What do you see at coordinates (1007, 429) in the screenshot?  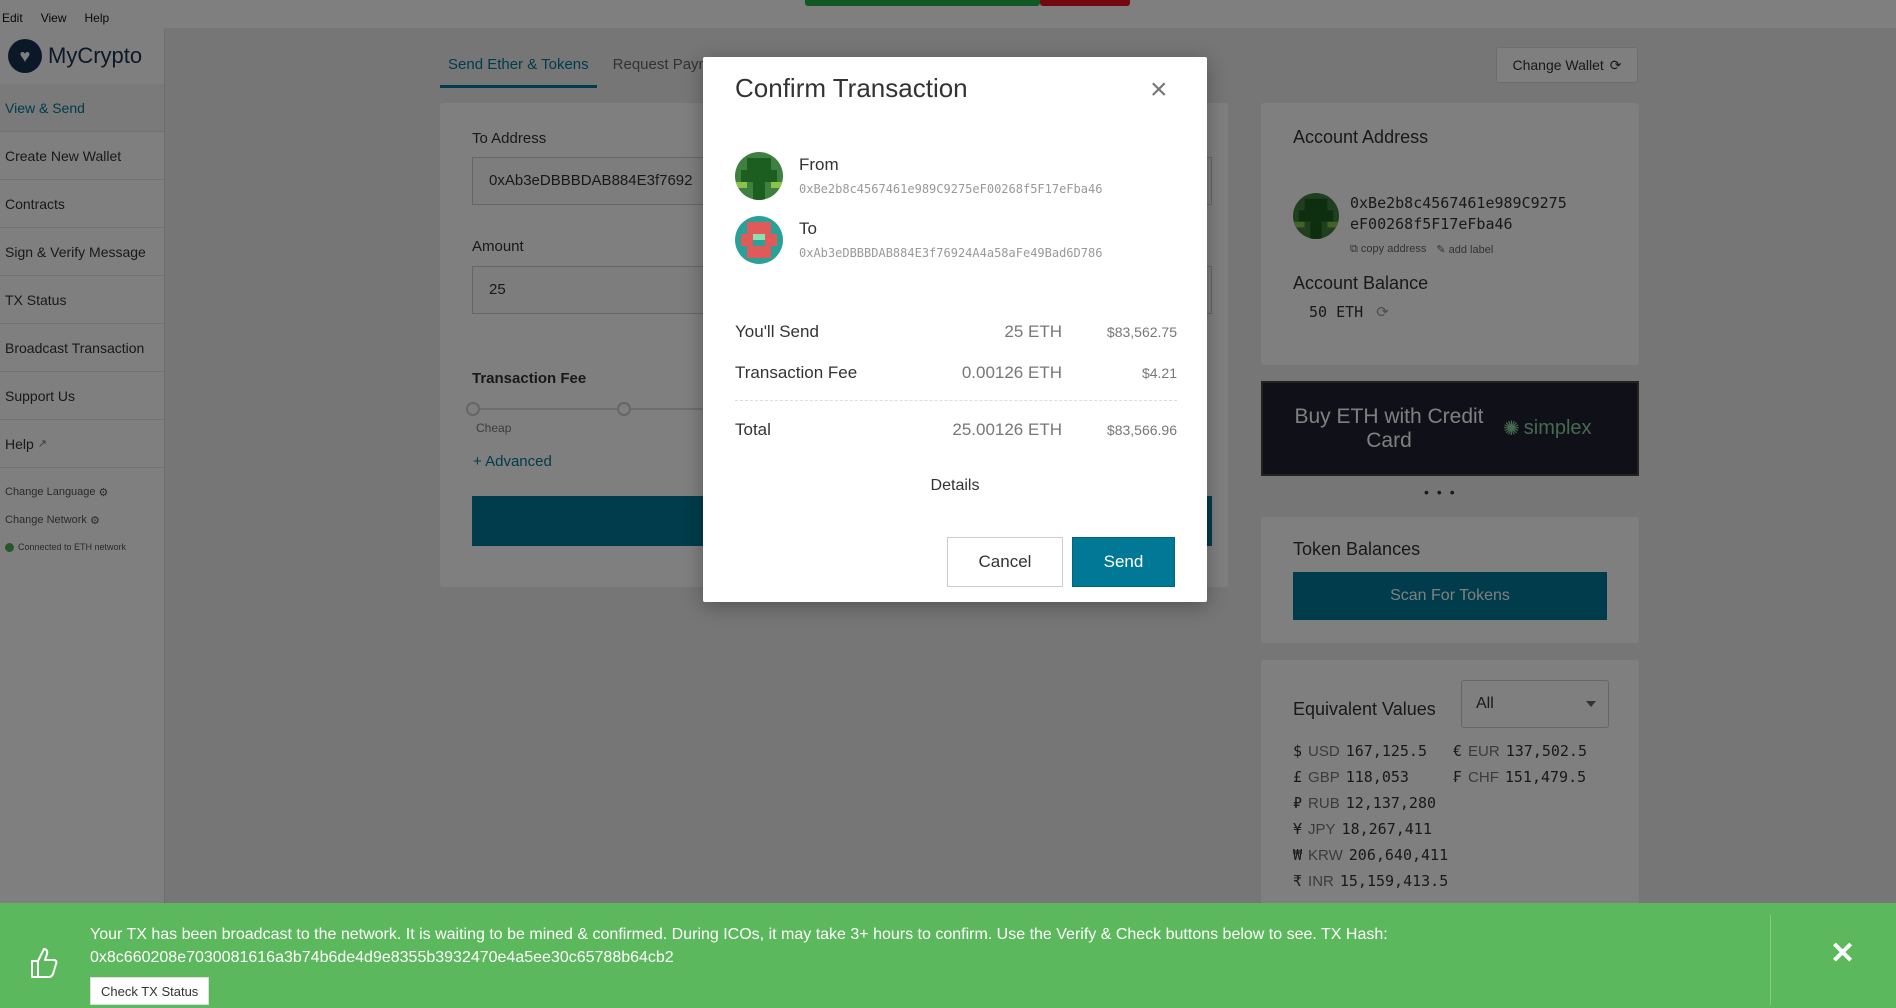 I see `total-eth-amount: 25.00126 ETH` at bounding box center [1007, 429].